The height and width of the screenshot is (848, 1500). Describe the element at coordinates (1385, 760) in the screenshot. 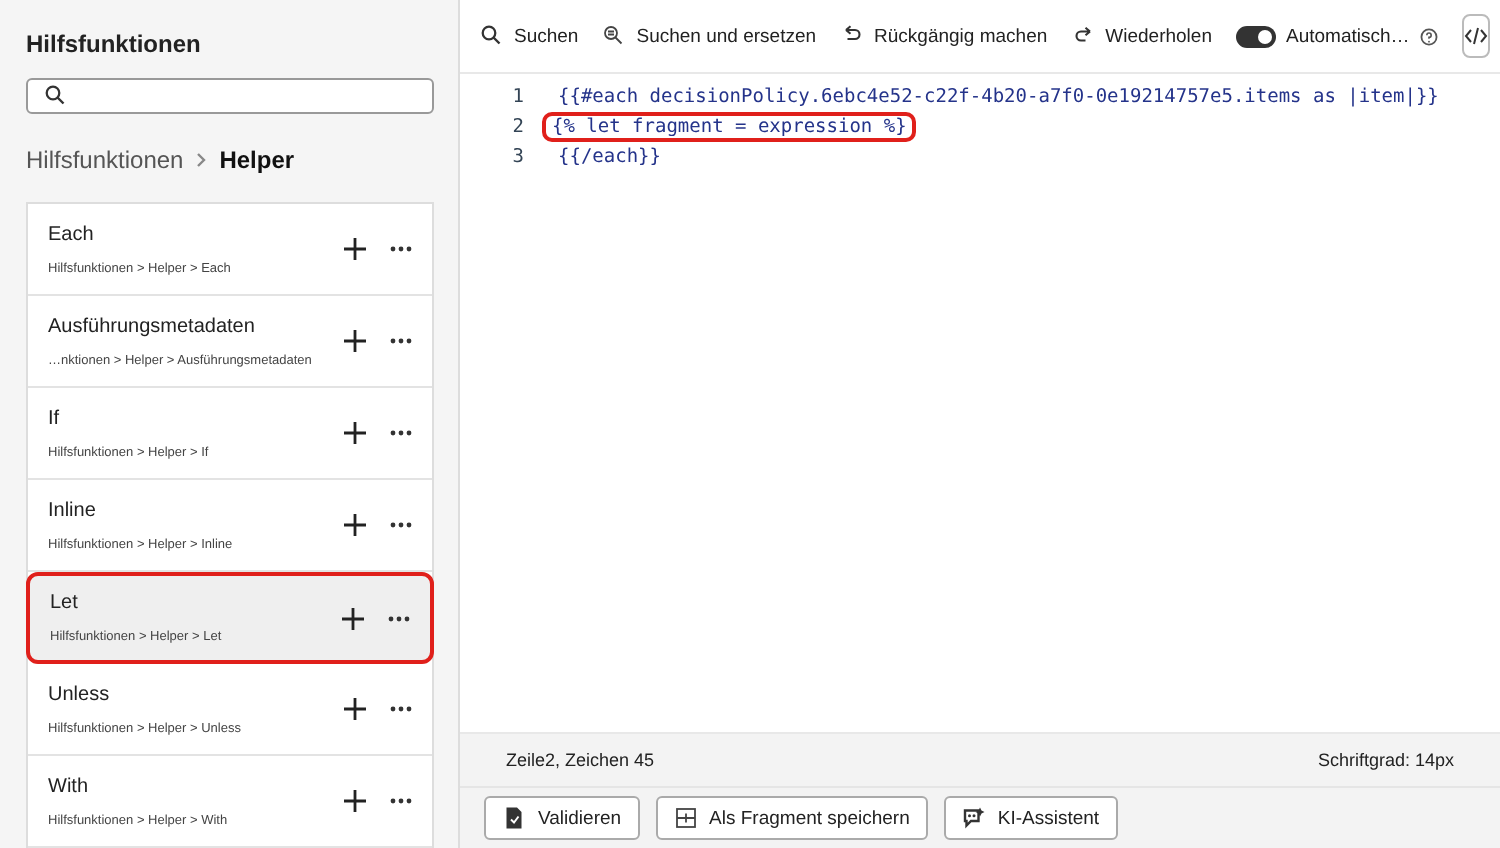

I see `font-size-label: Schriftgrad: 14px` at that location.